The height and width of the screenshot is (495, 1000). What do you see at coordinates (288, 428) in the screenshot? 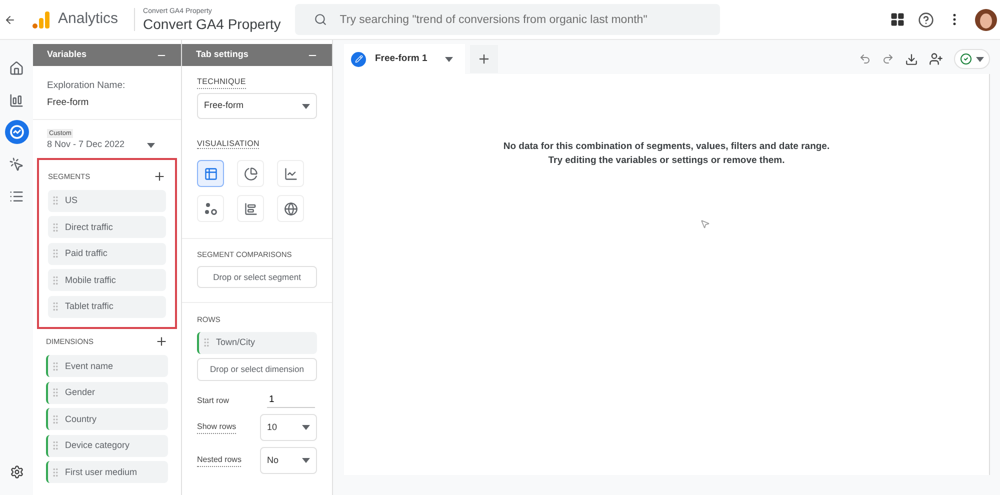
I see `show-rows-dropdown: 10` at bounding box center [288, 428].